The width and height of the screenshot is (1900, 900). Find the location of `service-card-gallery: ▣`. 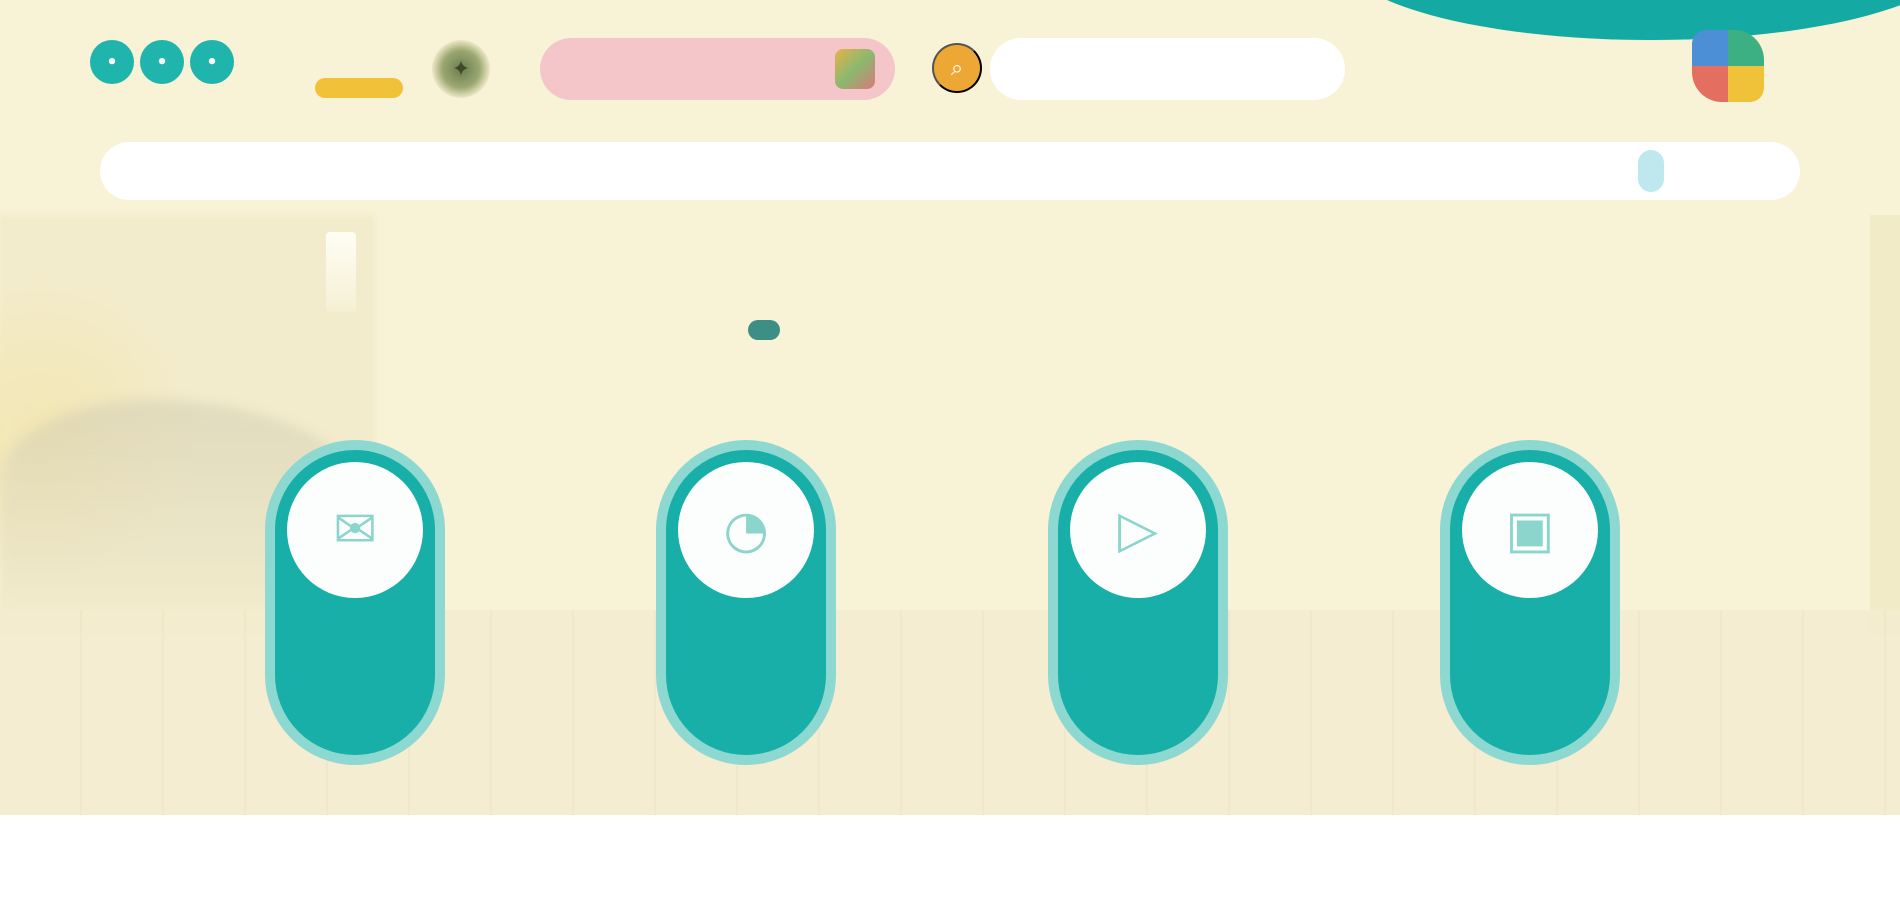

service-card-gallery: ▣ is located at coordinates (1530, 602).